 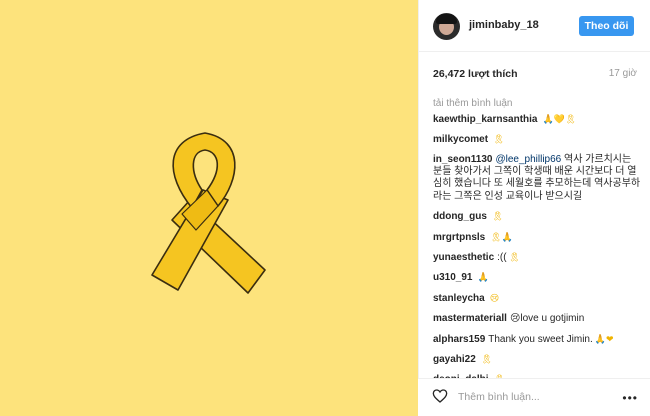 I want to click on likes-count: 26,472 lượt thích, so click(x=475, y=74).